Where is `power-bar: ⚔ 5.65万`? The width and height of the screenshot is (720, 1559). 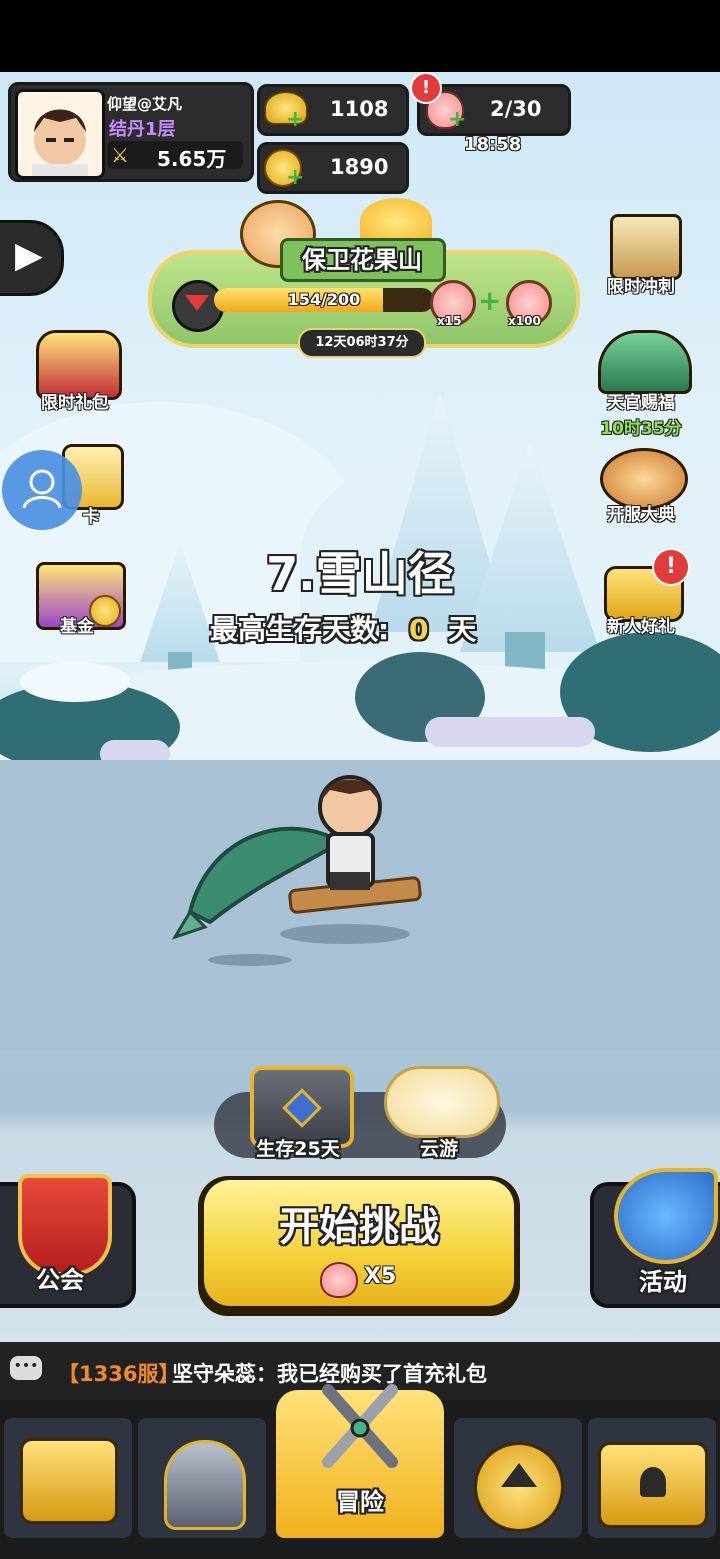
power-bar: ⚔ 5.65万 is located at coordinates (175, 156).